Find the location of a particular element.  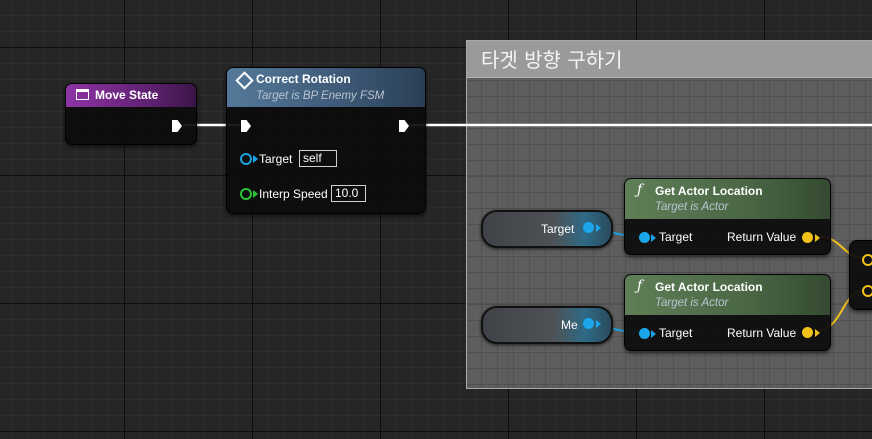

move-state-title: Move State is located at coordinates (127, 95).